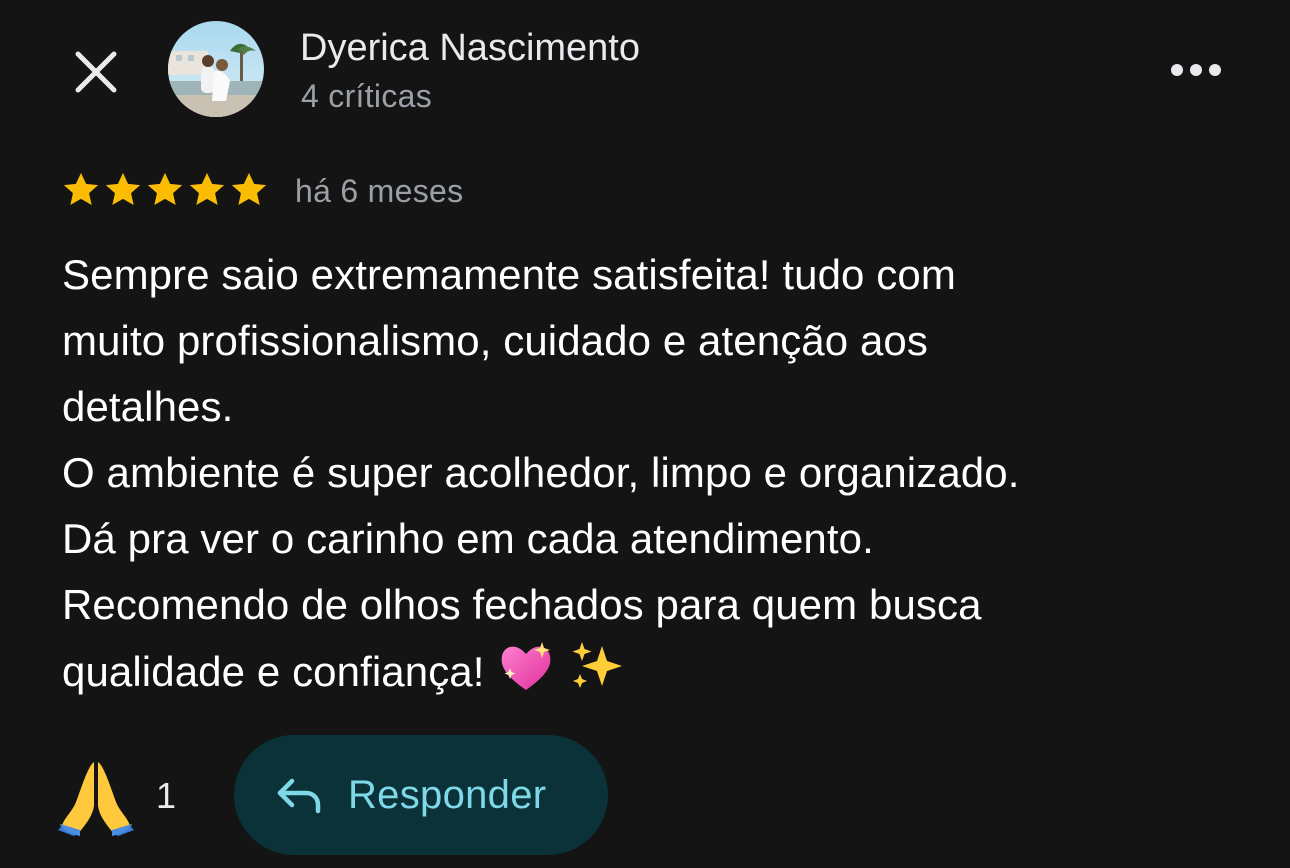 The image size is (1290, 868). I want to click on sparkling-heart-emoji, so click(526, 666).